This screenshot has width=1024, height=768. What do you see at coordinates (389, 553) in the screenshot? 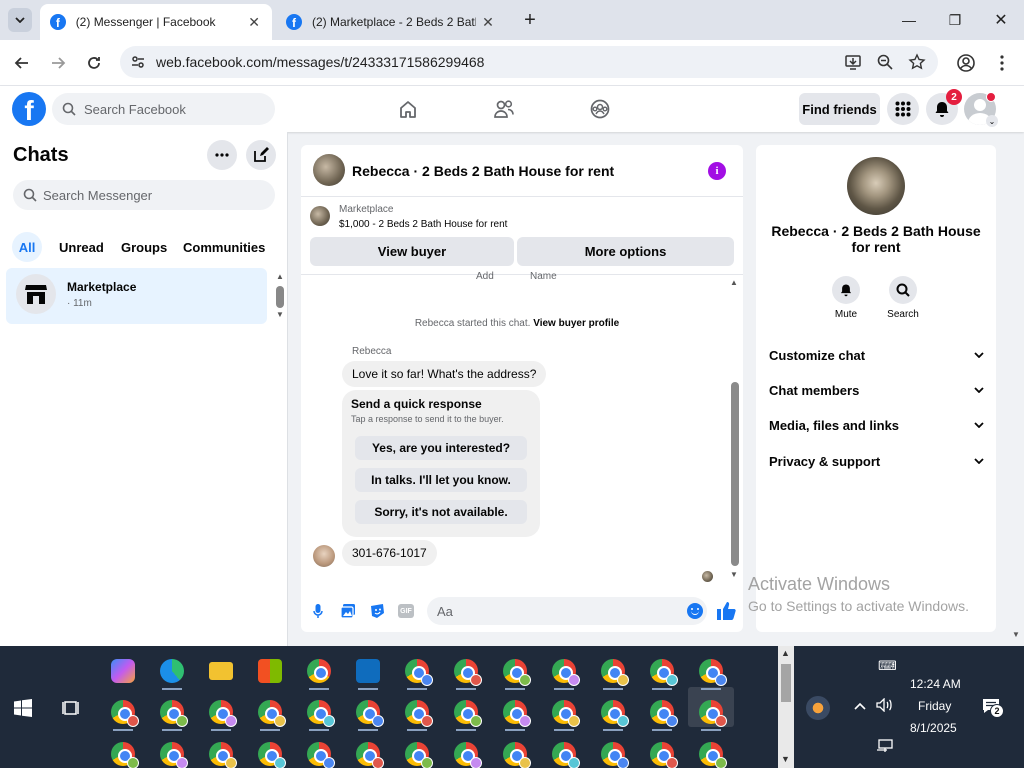
I see `message-bubble: 301-676-1017` at bounding box center [389, 553].